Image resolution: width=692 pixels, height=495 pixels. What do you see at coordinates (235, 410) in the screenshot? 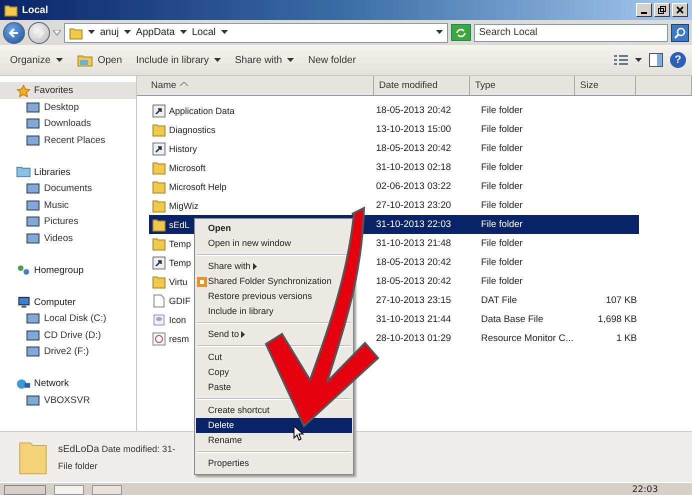
I see `menu-item: Create shortcut` at bounding box center [235, 410].